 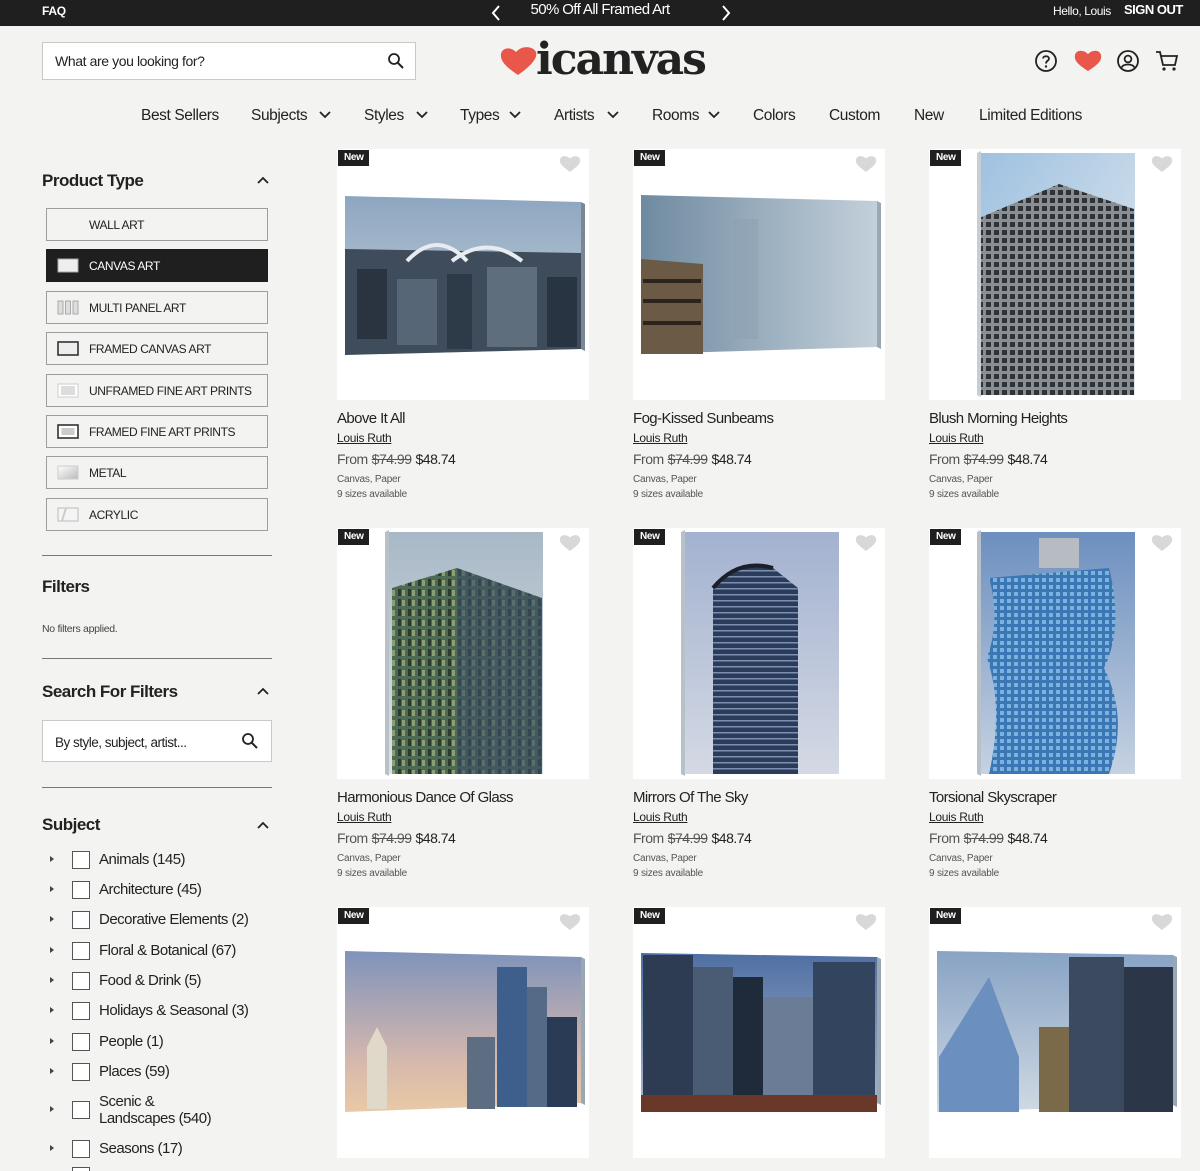 What do you see at coordinates (396, 116) in the screenshot?
I see `nav-styles: Styles` at bounding box center [396, 116].